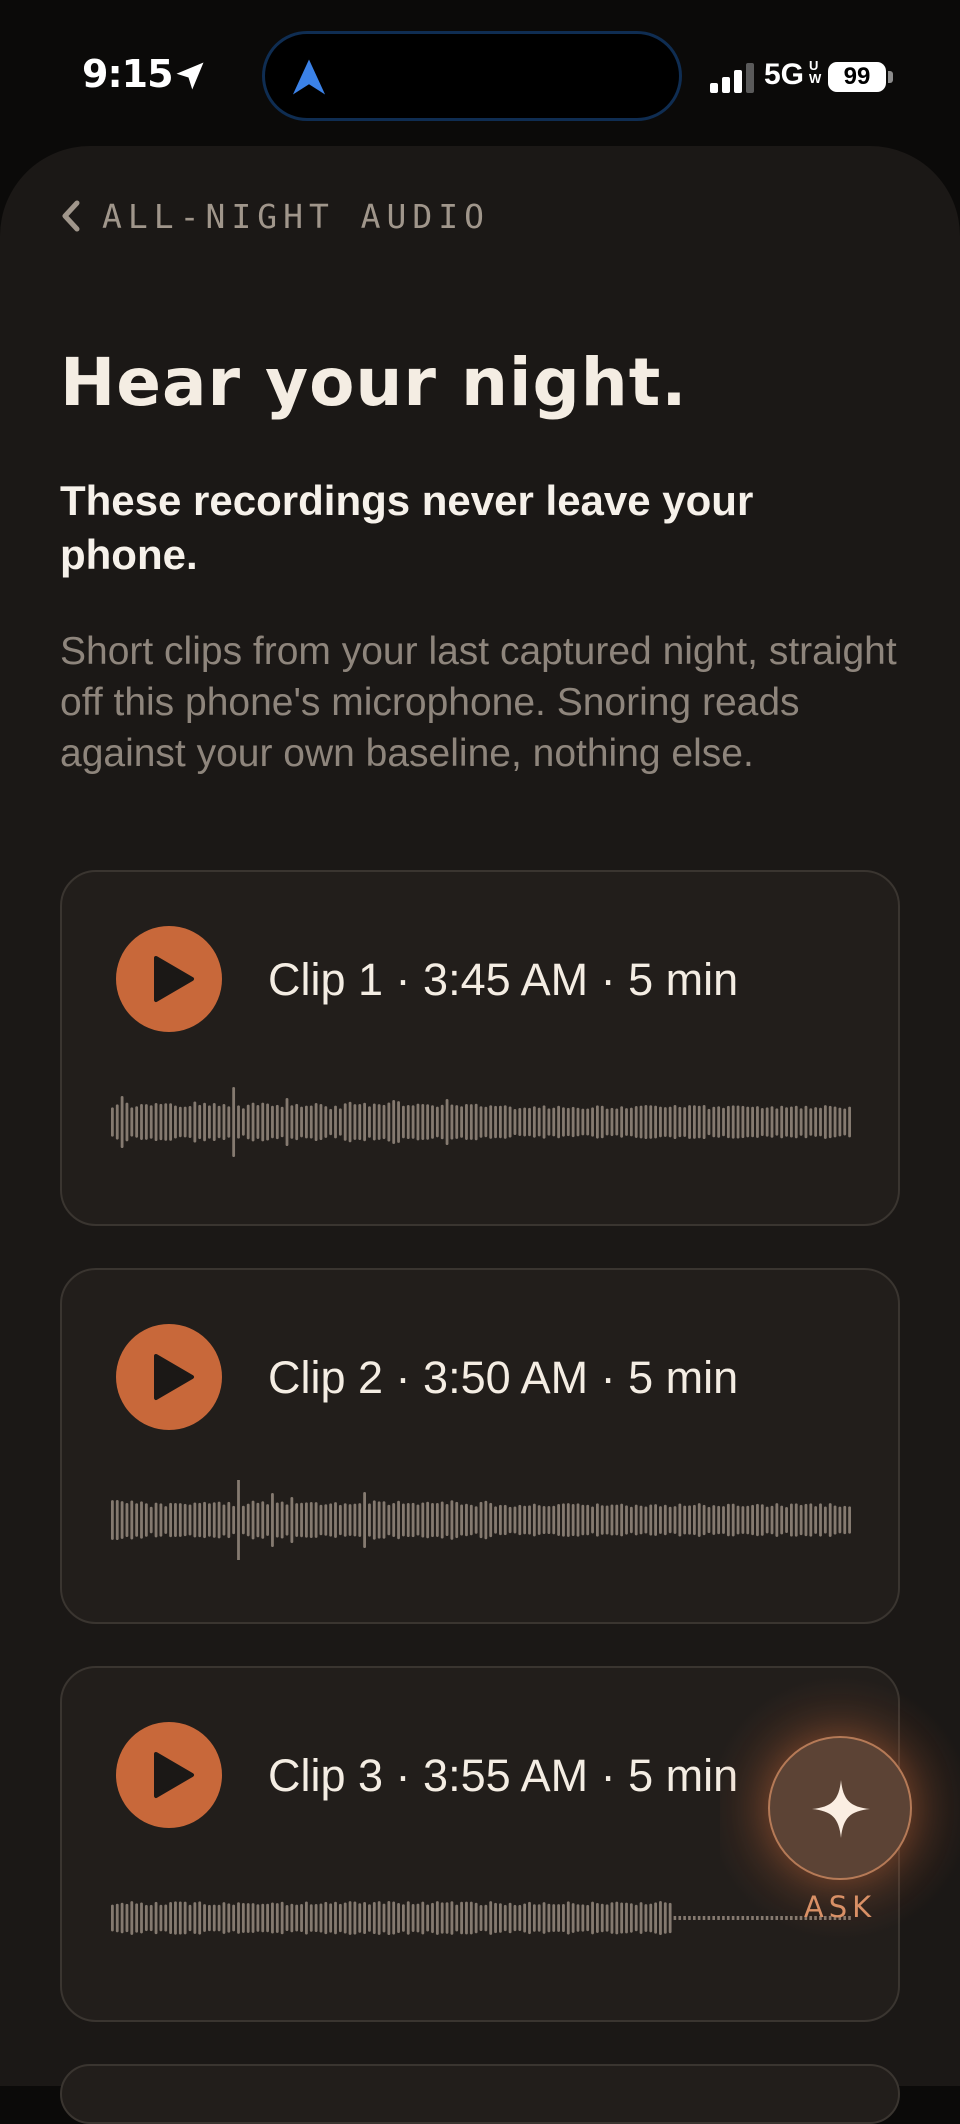  I want to click on signal-bars-icon, so click(732, 78).